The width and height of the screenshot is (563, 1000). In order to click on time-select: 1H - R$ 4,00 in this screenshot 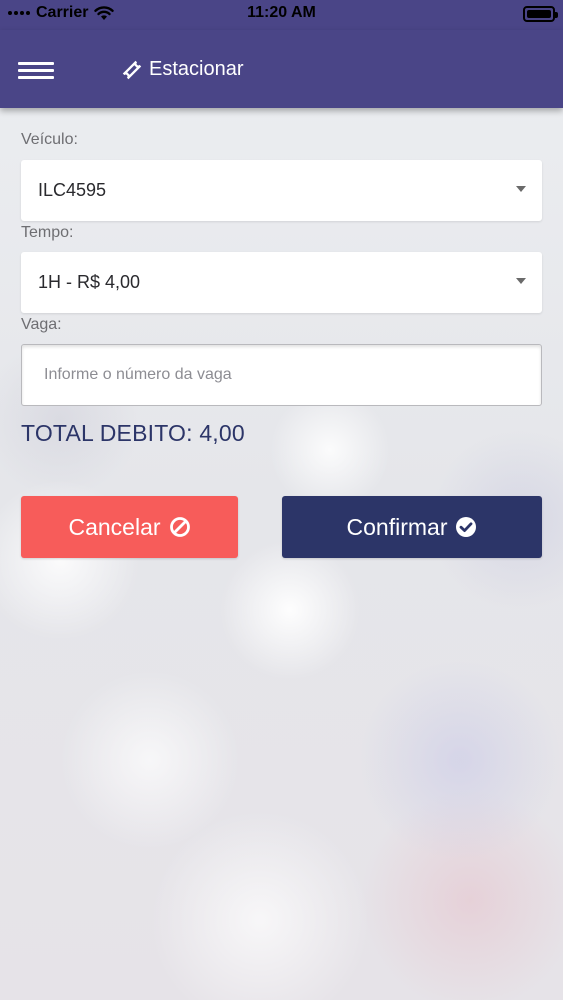, I will do `click(281, 282)`.